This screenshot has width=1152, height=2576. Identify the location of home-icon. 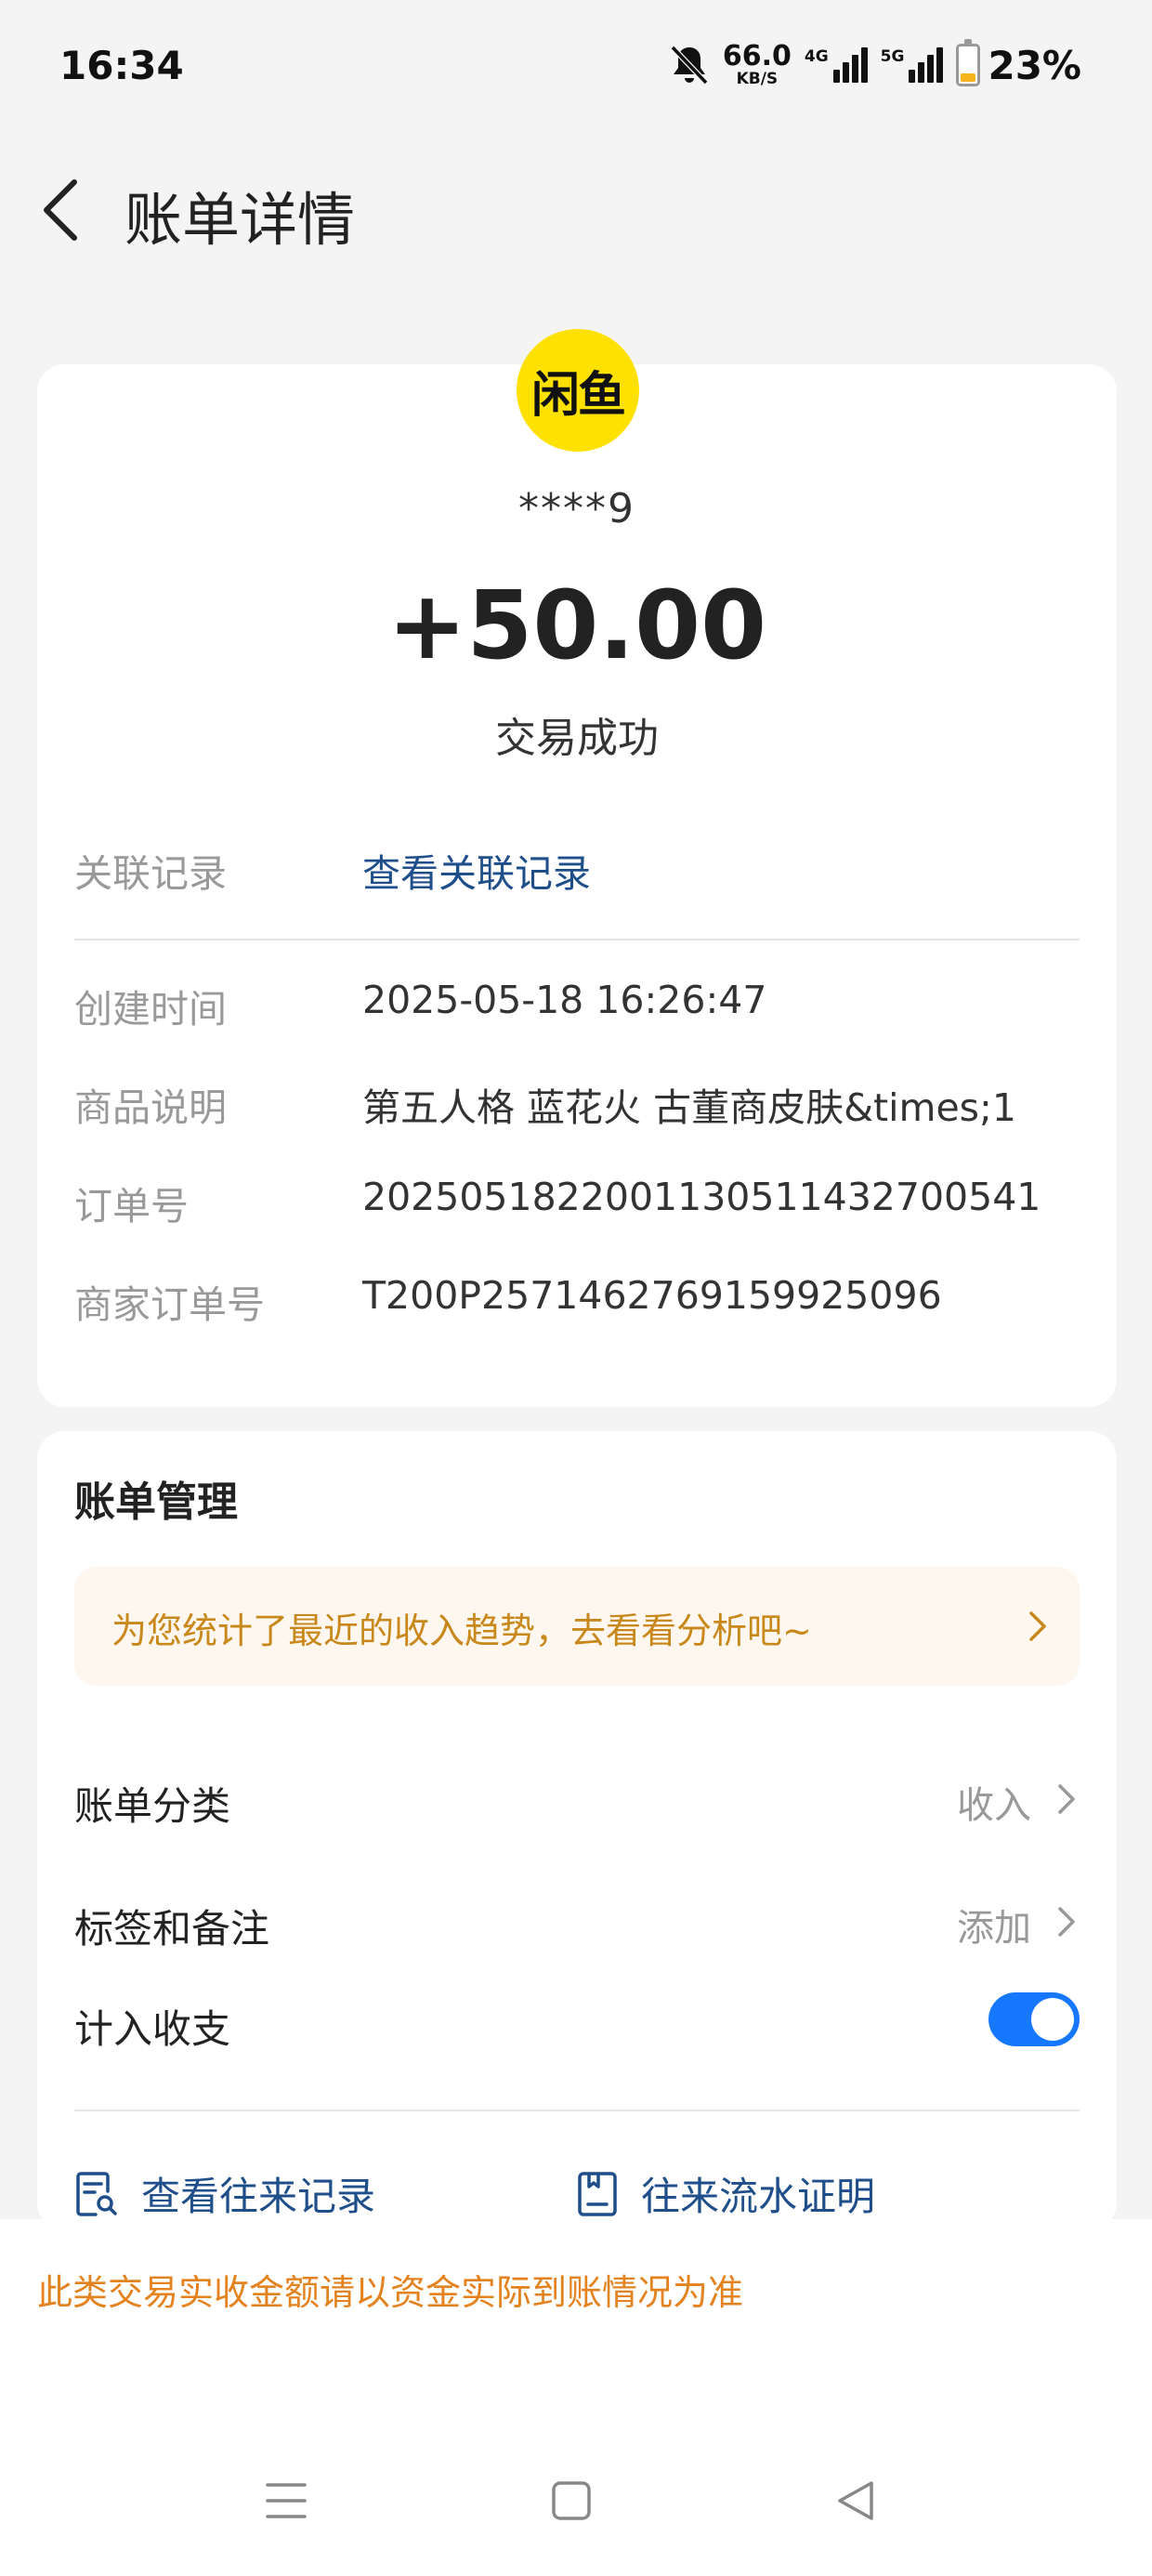
(571, 2500).